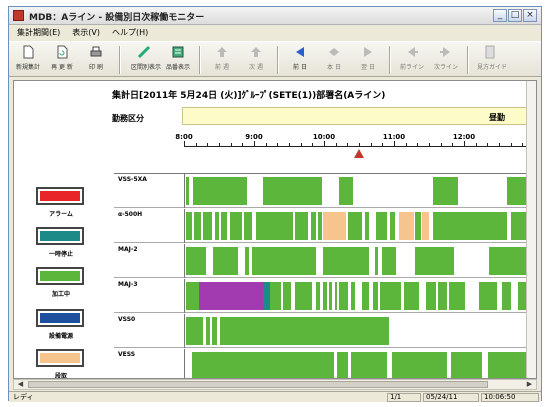 This screenshot has height=407, width=550. Describe the element at coordinates (412, 60) in the screenshot. I see `toolbar-button-prev-line: 前ライン` at that location.